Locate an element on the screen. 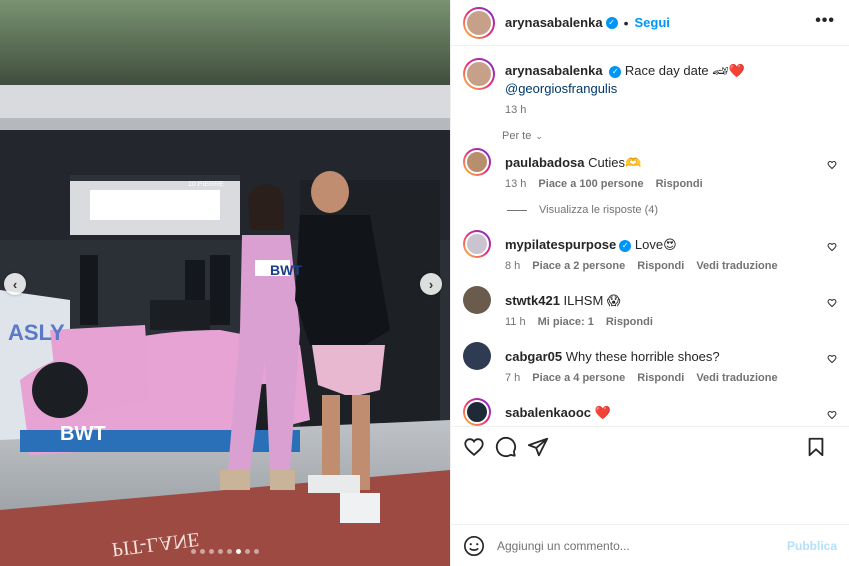  comment-likes: Piace a 100 persone is located at coordinates (590, 184).